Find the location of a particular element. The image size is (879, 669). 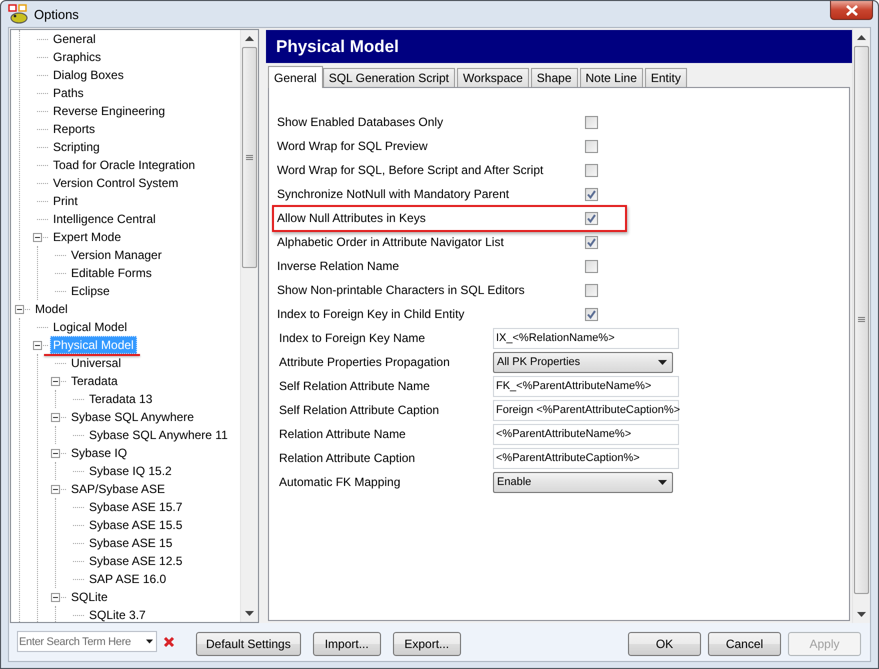

dialog-button: Cancel is located at coordinates (744, 644).